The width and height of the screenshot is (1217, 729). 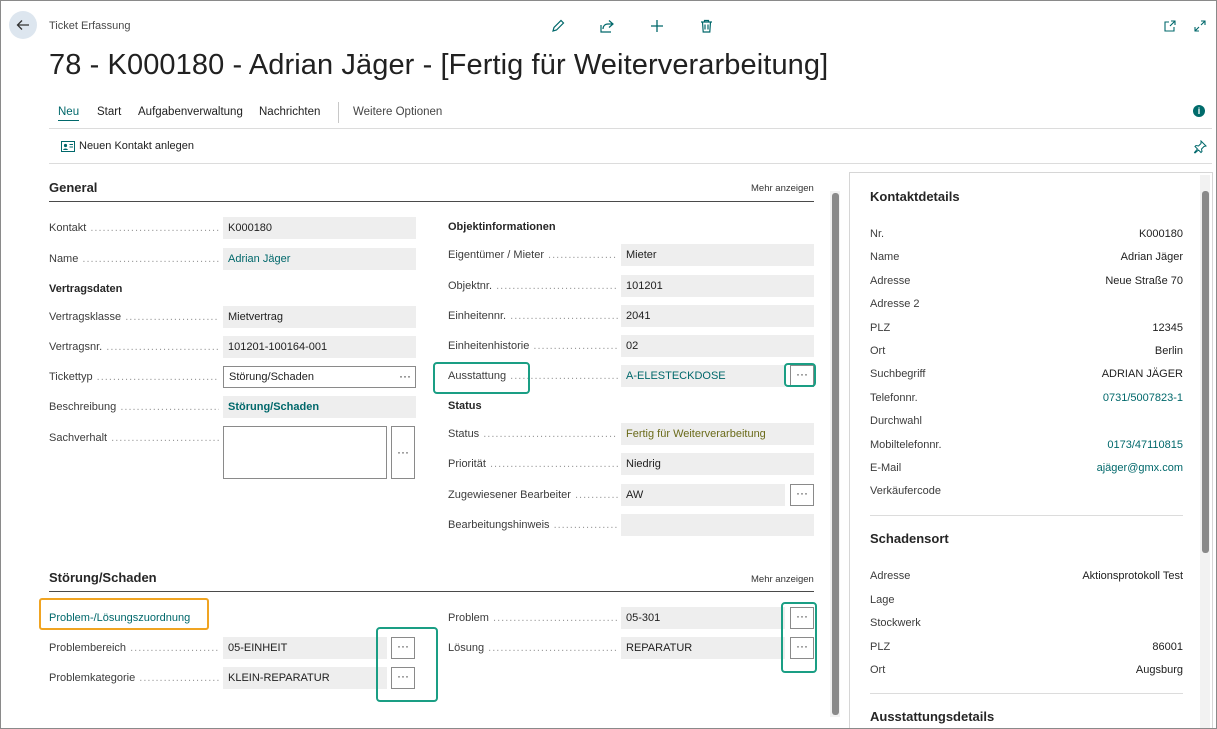 I want to click on field-eigentuemer: Mieter, so click(x=717, y=255).